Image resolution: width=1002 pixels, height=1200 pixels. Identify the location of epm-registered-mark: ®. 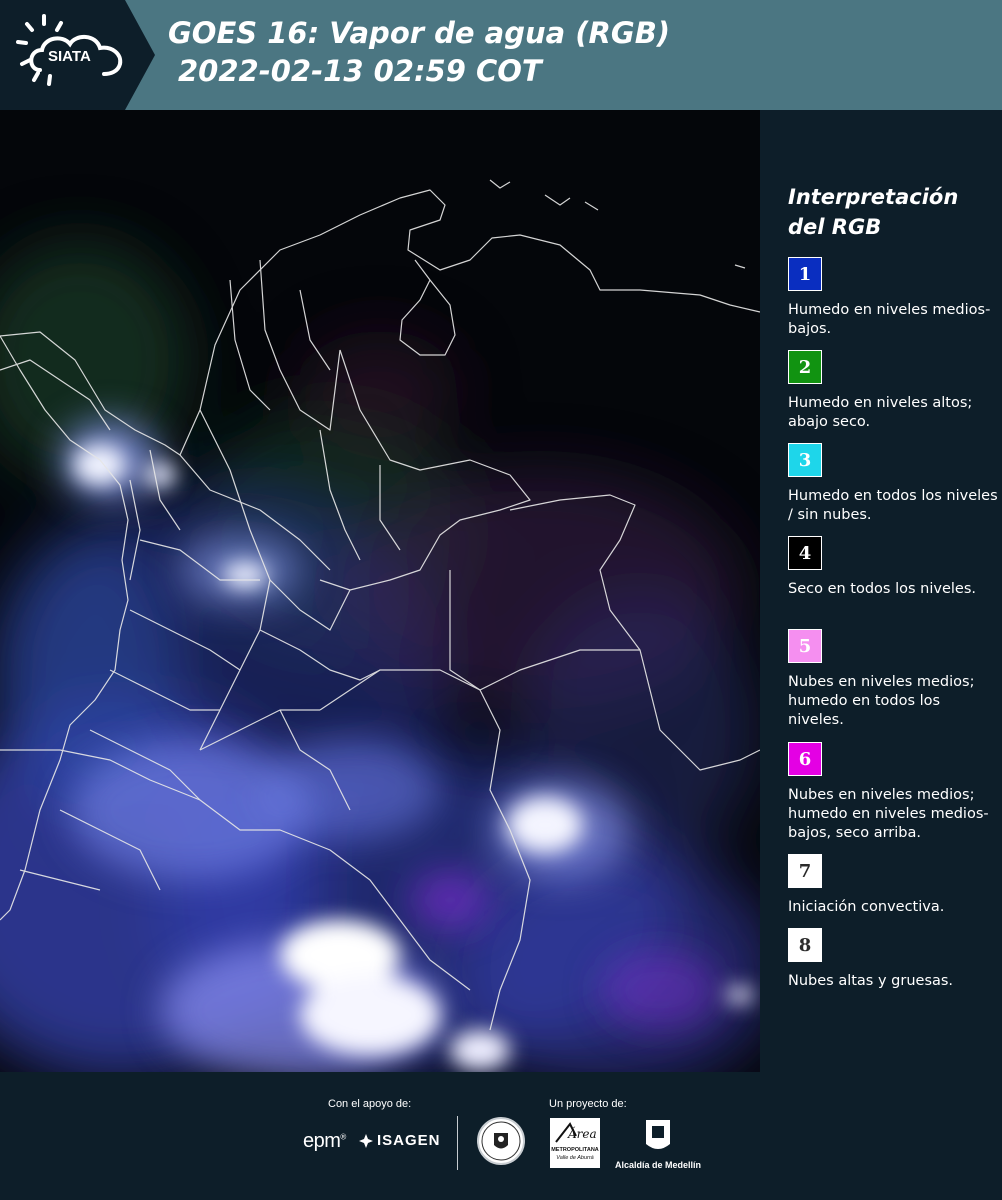
(343, 1137).